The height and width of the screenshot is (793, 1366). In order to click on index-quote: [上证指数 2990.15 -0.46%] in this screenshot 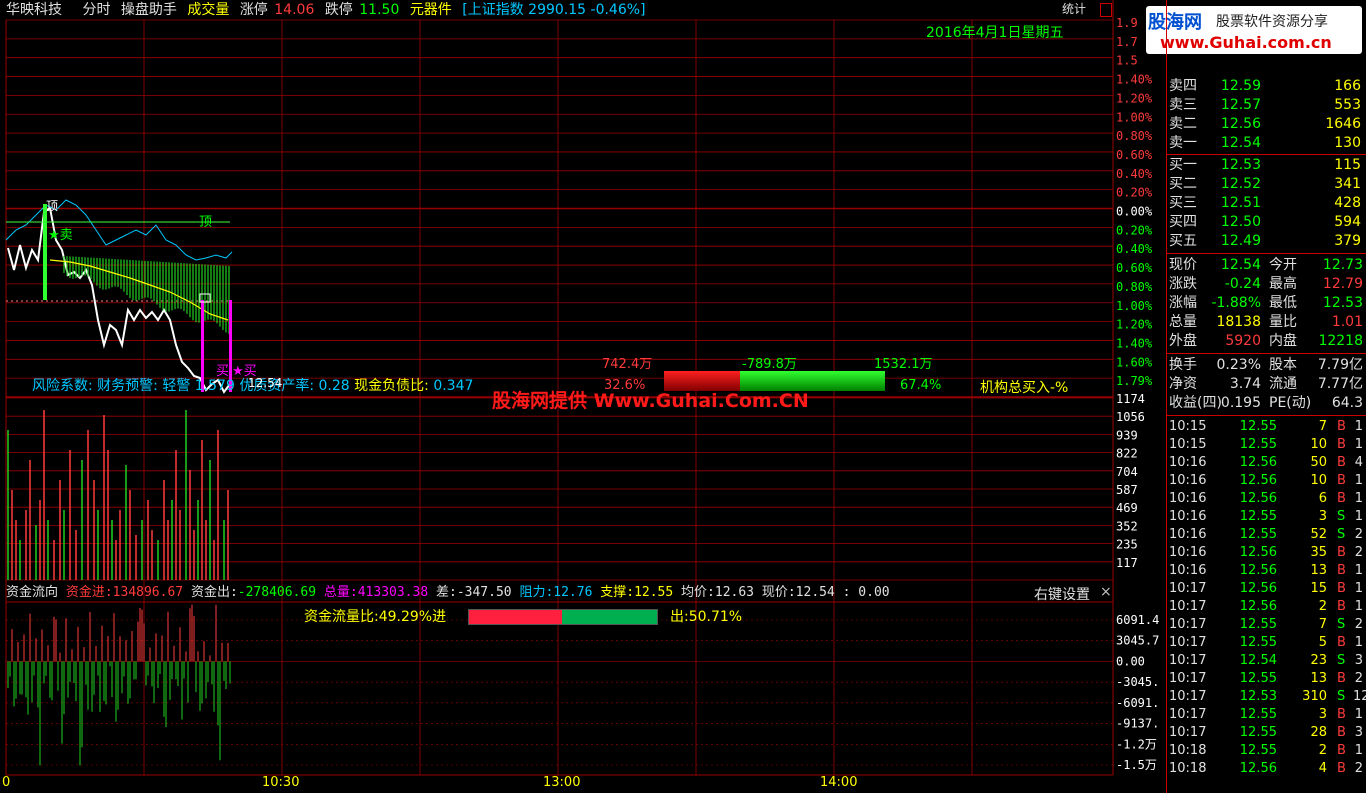, I will do `click(553, 10)`.